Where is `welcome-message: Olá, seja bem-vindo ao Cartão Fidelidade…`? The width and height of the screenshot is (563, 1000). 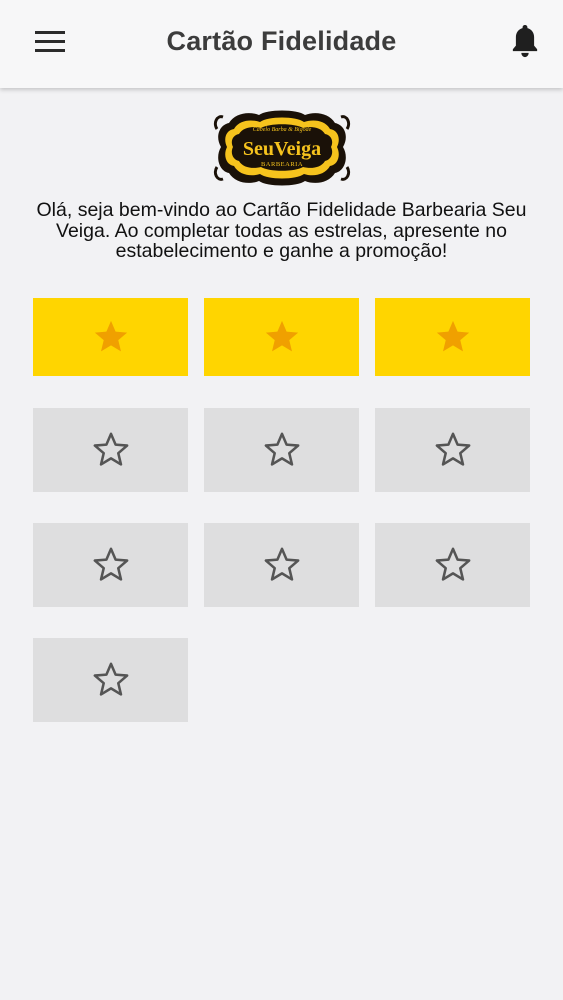 welcome-message: Olá, seja bem-vindo ao Cartão Fidelidade… is located at coordinates (281, 230).